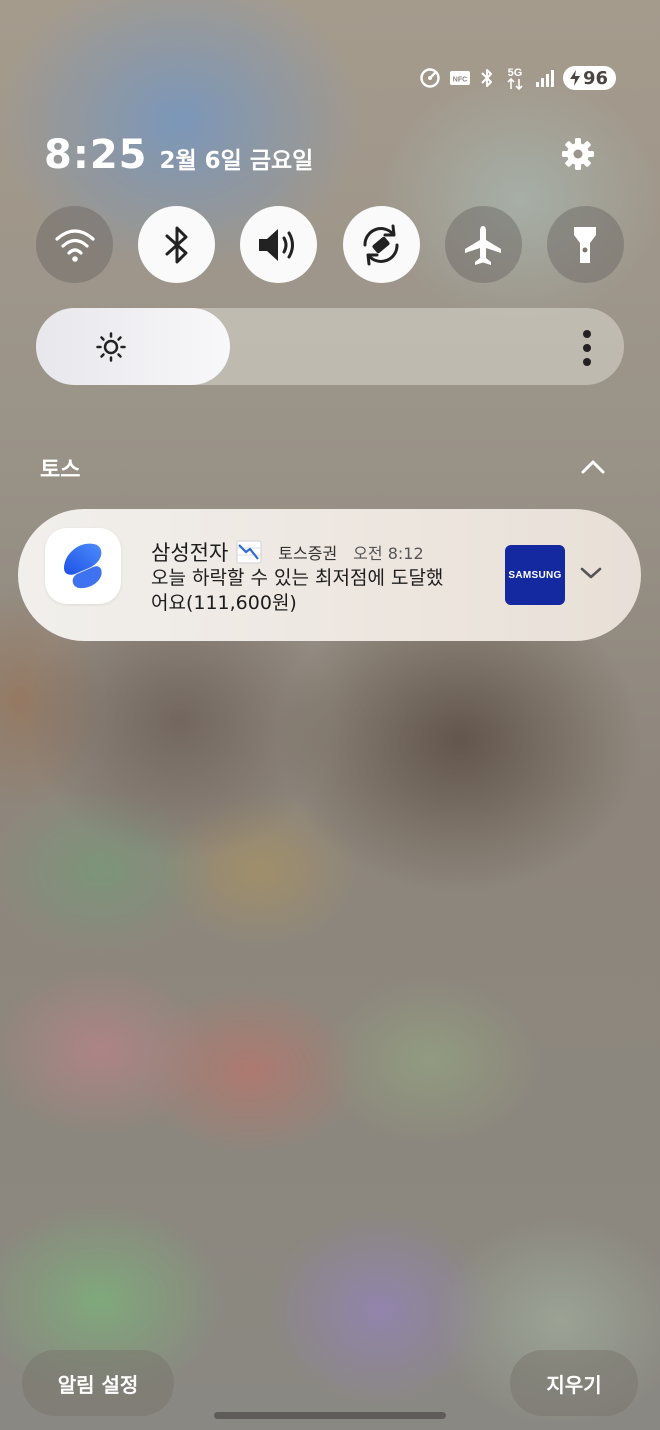 This screenshot has height=1430, width=660. Describe the element at coordinates (297, 590) in the screenshot. I see `notification-body: 오늘 하락할 수 있는 최저점에 도달했어요(111,600원)` at that location.